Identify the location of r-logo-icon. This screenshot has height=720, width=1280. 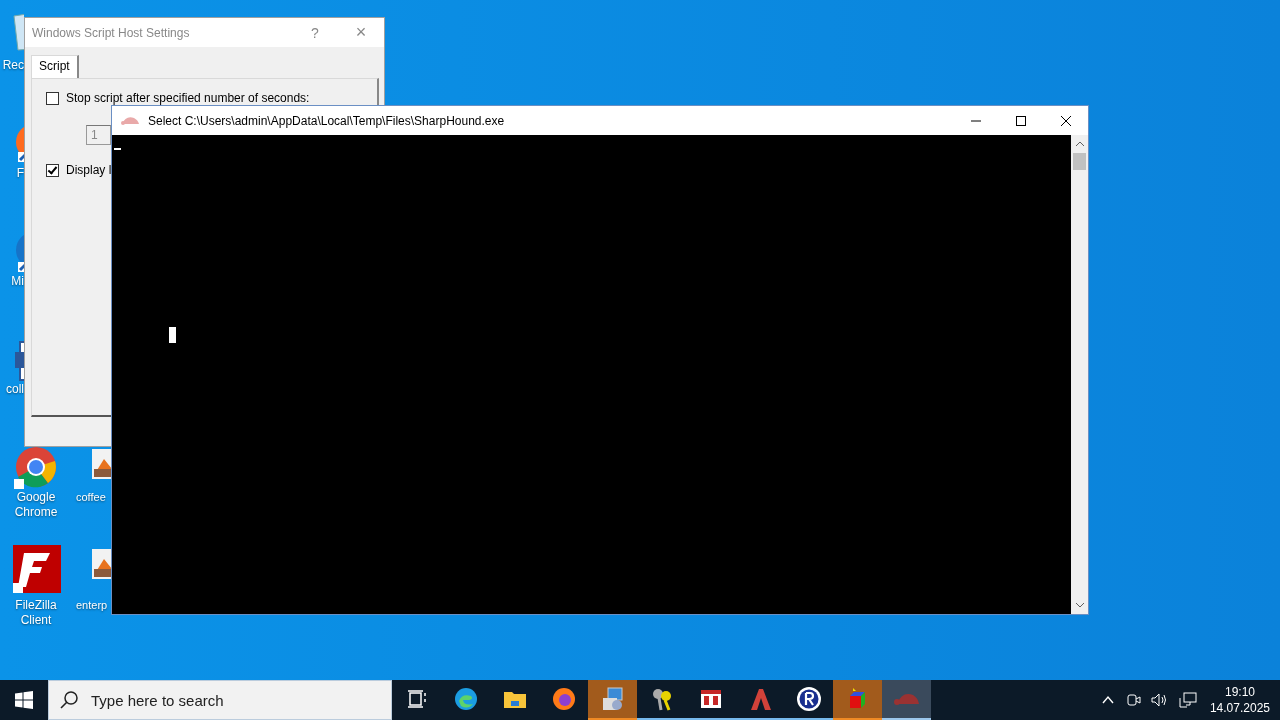
(808, 699).